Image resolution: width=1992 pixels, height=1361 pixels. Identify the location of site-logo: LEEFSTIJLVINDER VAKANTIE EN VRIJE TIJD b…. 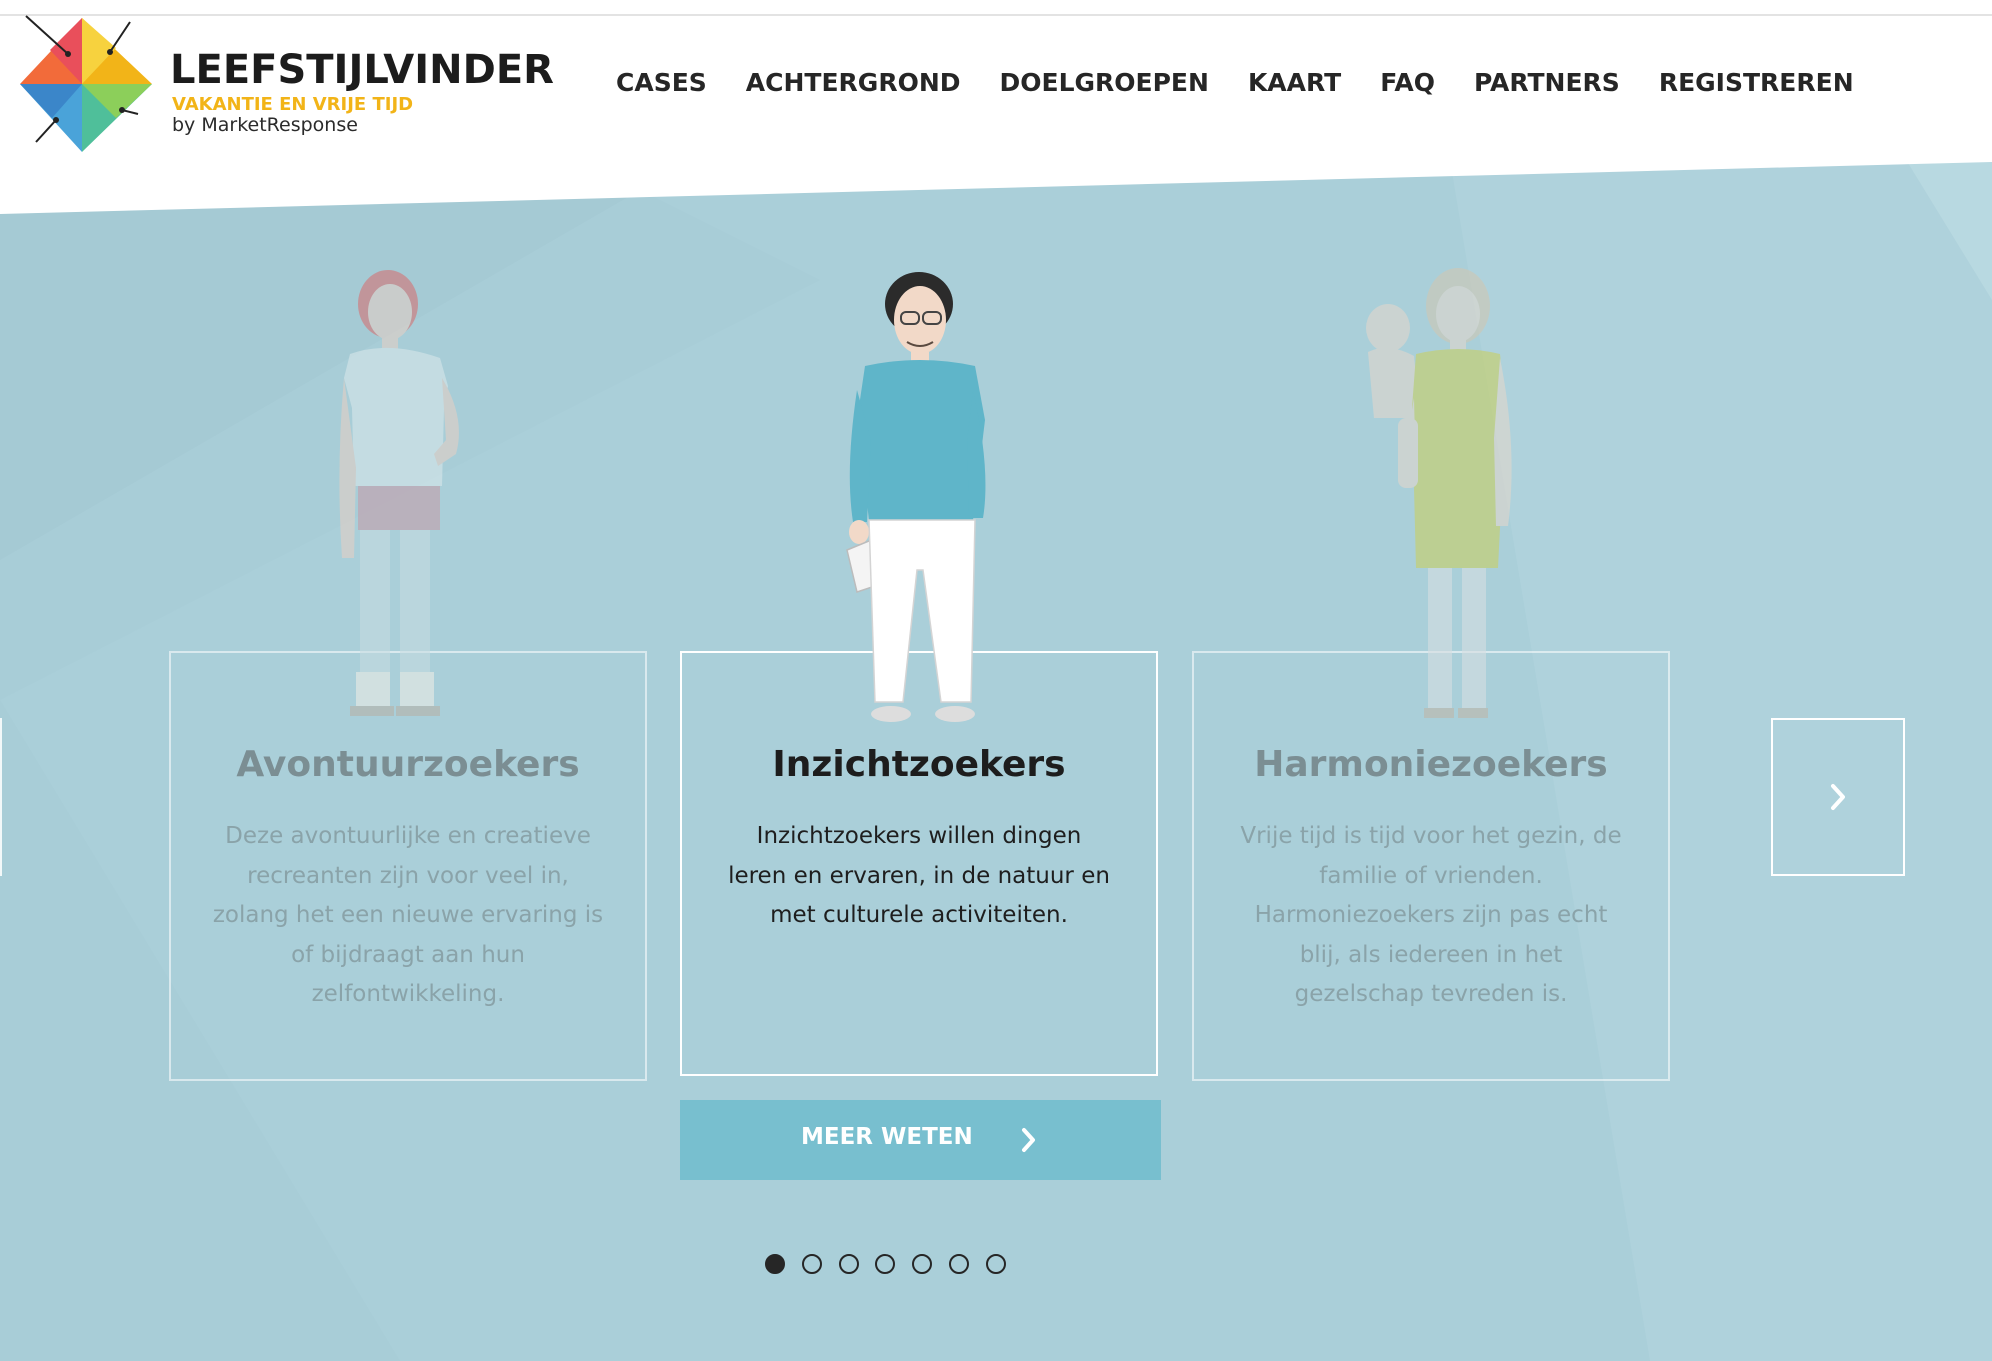
(283, 84).